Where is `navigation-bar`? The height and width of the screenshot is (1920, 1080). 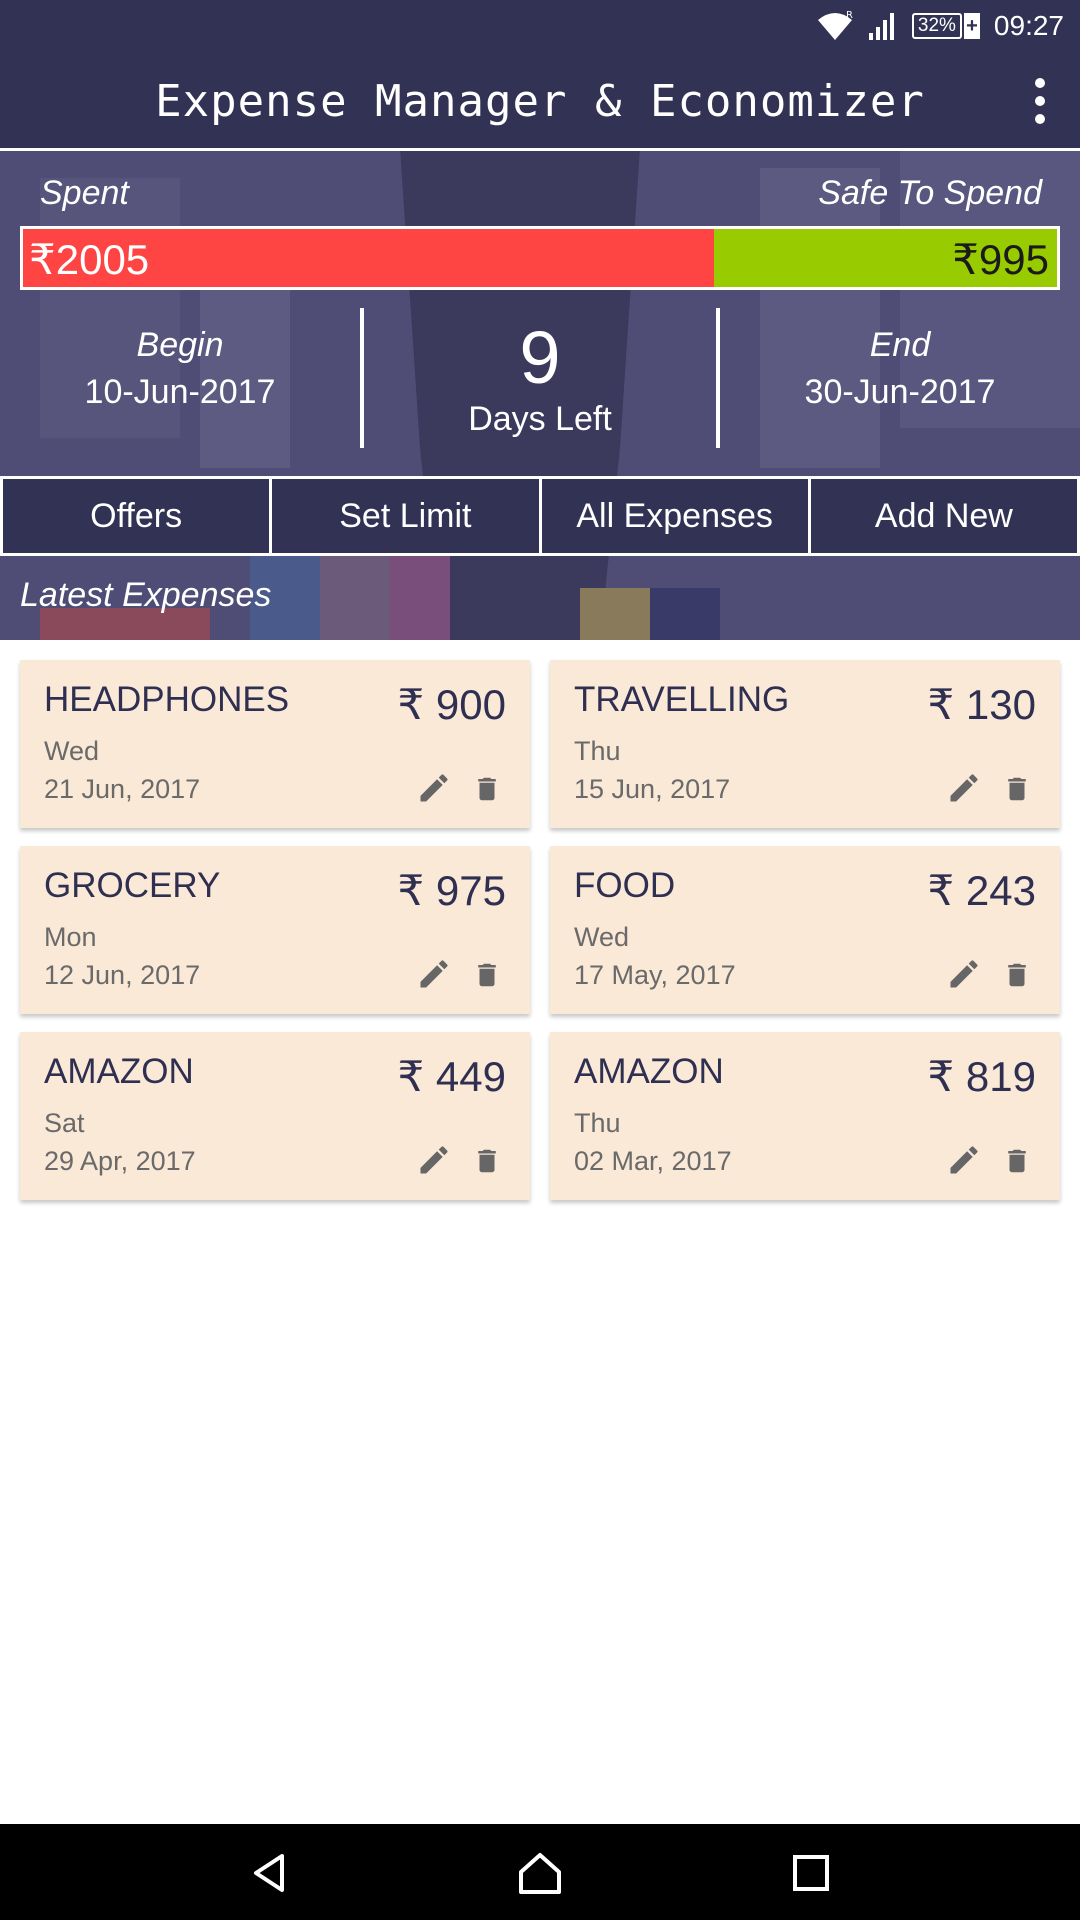
navigation-bar is located at coordinates (540, 1872).